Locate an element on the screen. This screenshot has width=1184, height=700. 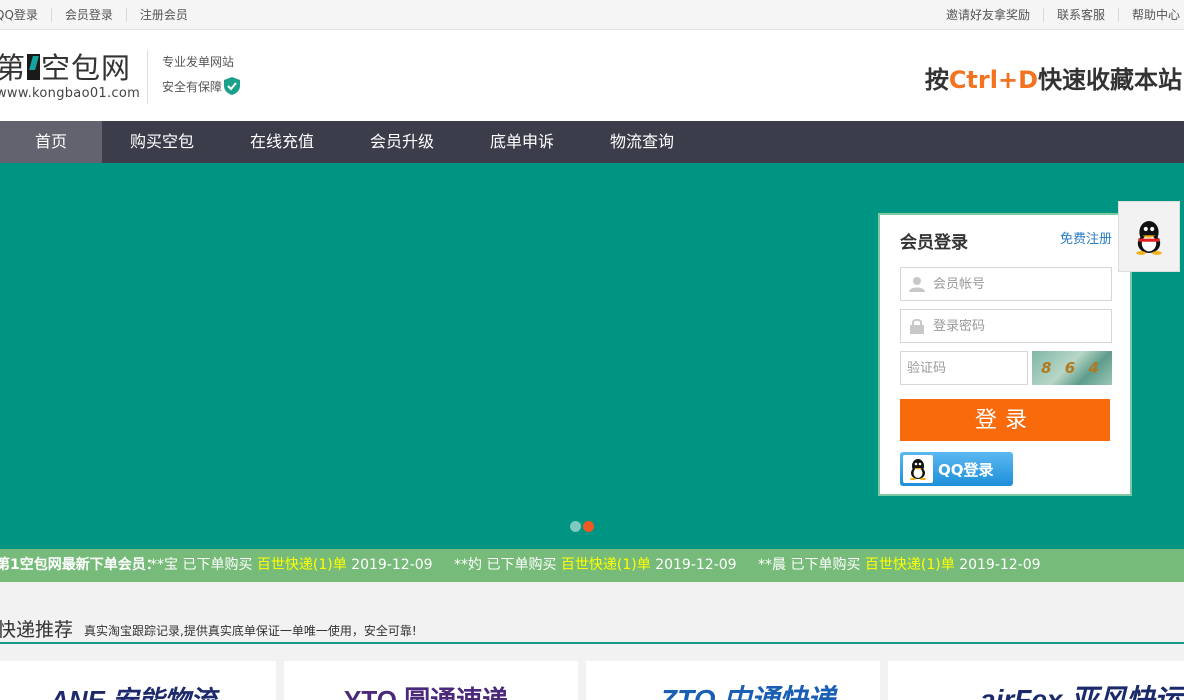
top-bar-left: QQ登录 会员登录 注册会员 is located at coordinates (100, 15).